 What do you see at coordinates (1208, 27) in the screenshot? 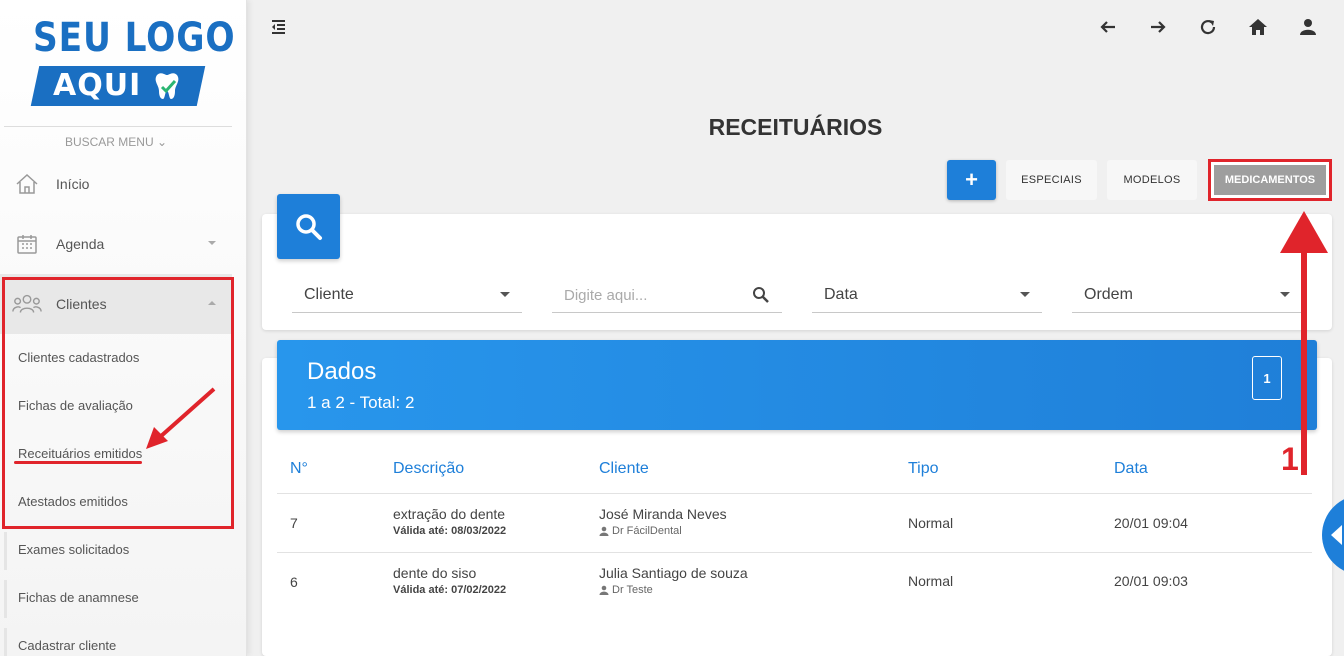
I see `refresh-icon` at bounding box center [1208, 27].